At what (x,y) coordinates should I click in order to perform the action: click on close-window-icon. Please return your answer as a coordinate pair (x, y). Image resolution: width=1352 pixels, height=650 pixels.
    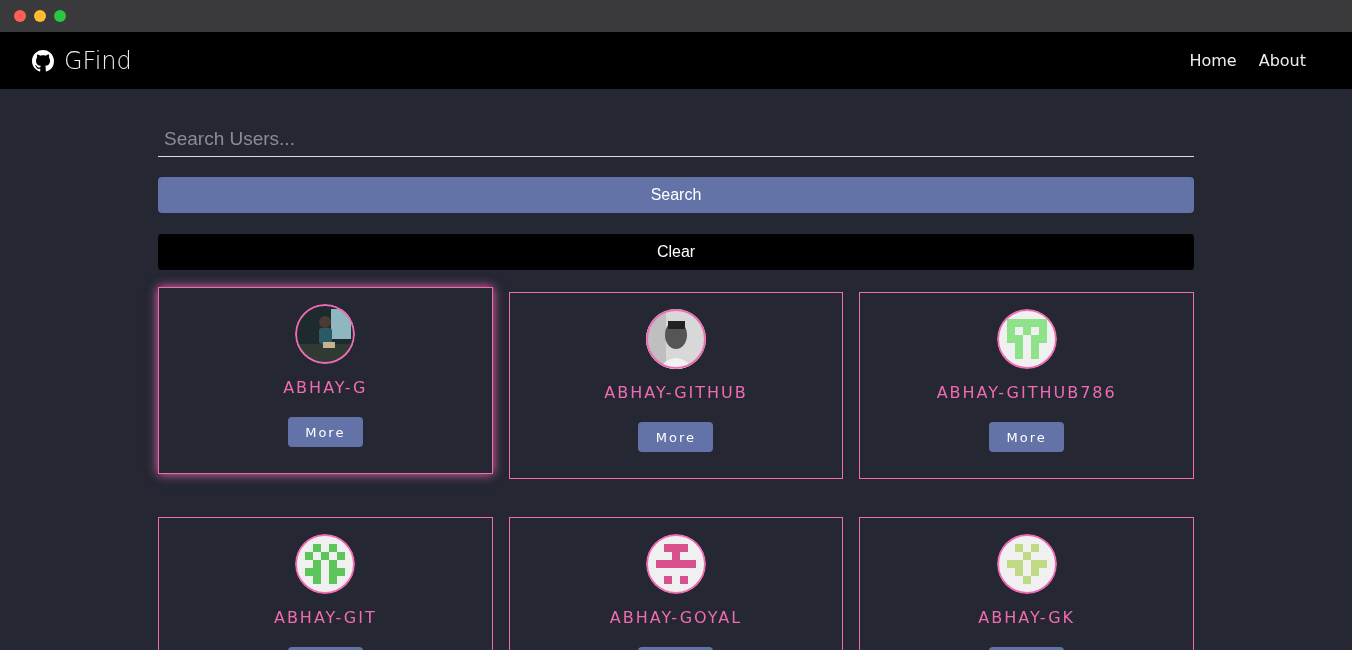
    Looking at the image, I should click on (20, 16).